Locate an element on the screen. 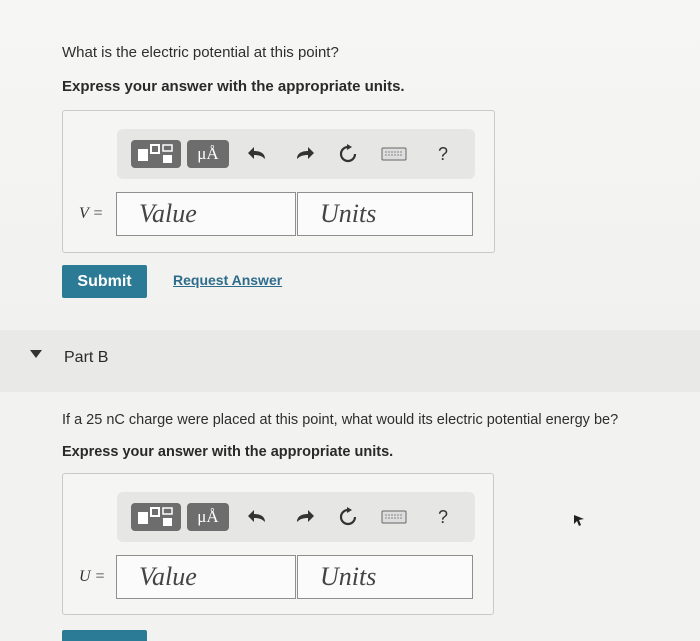 This screenshot has width=700, height=641. part-b-submit-button-partial is located at coordinates (104, 635).